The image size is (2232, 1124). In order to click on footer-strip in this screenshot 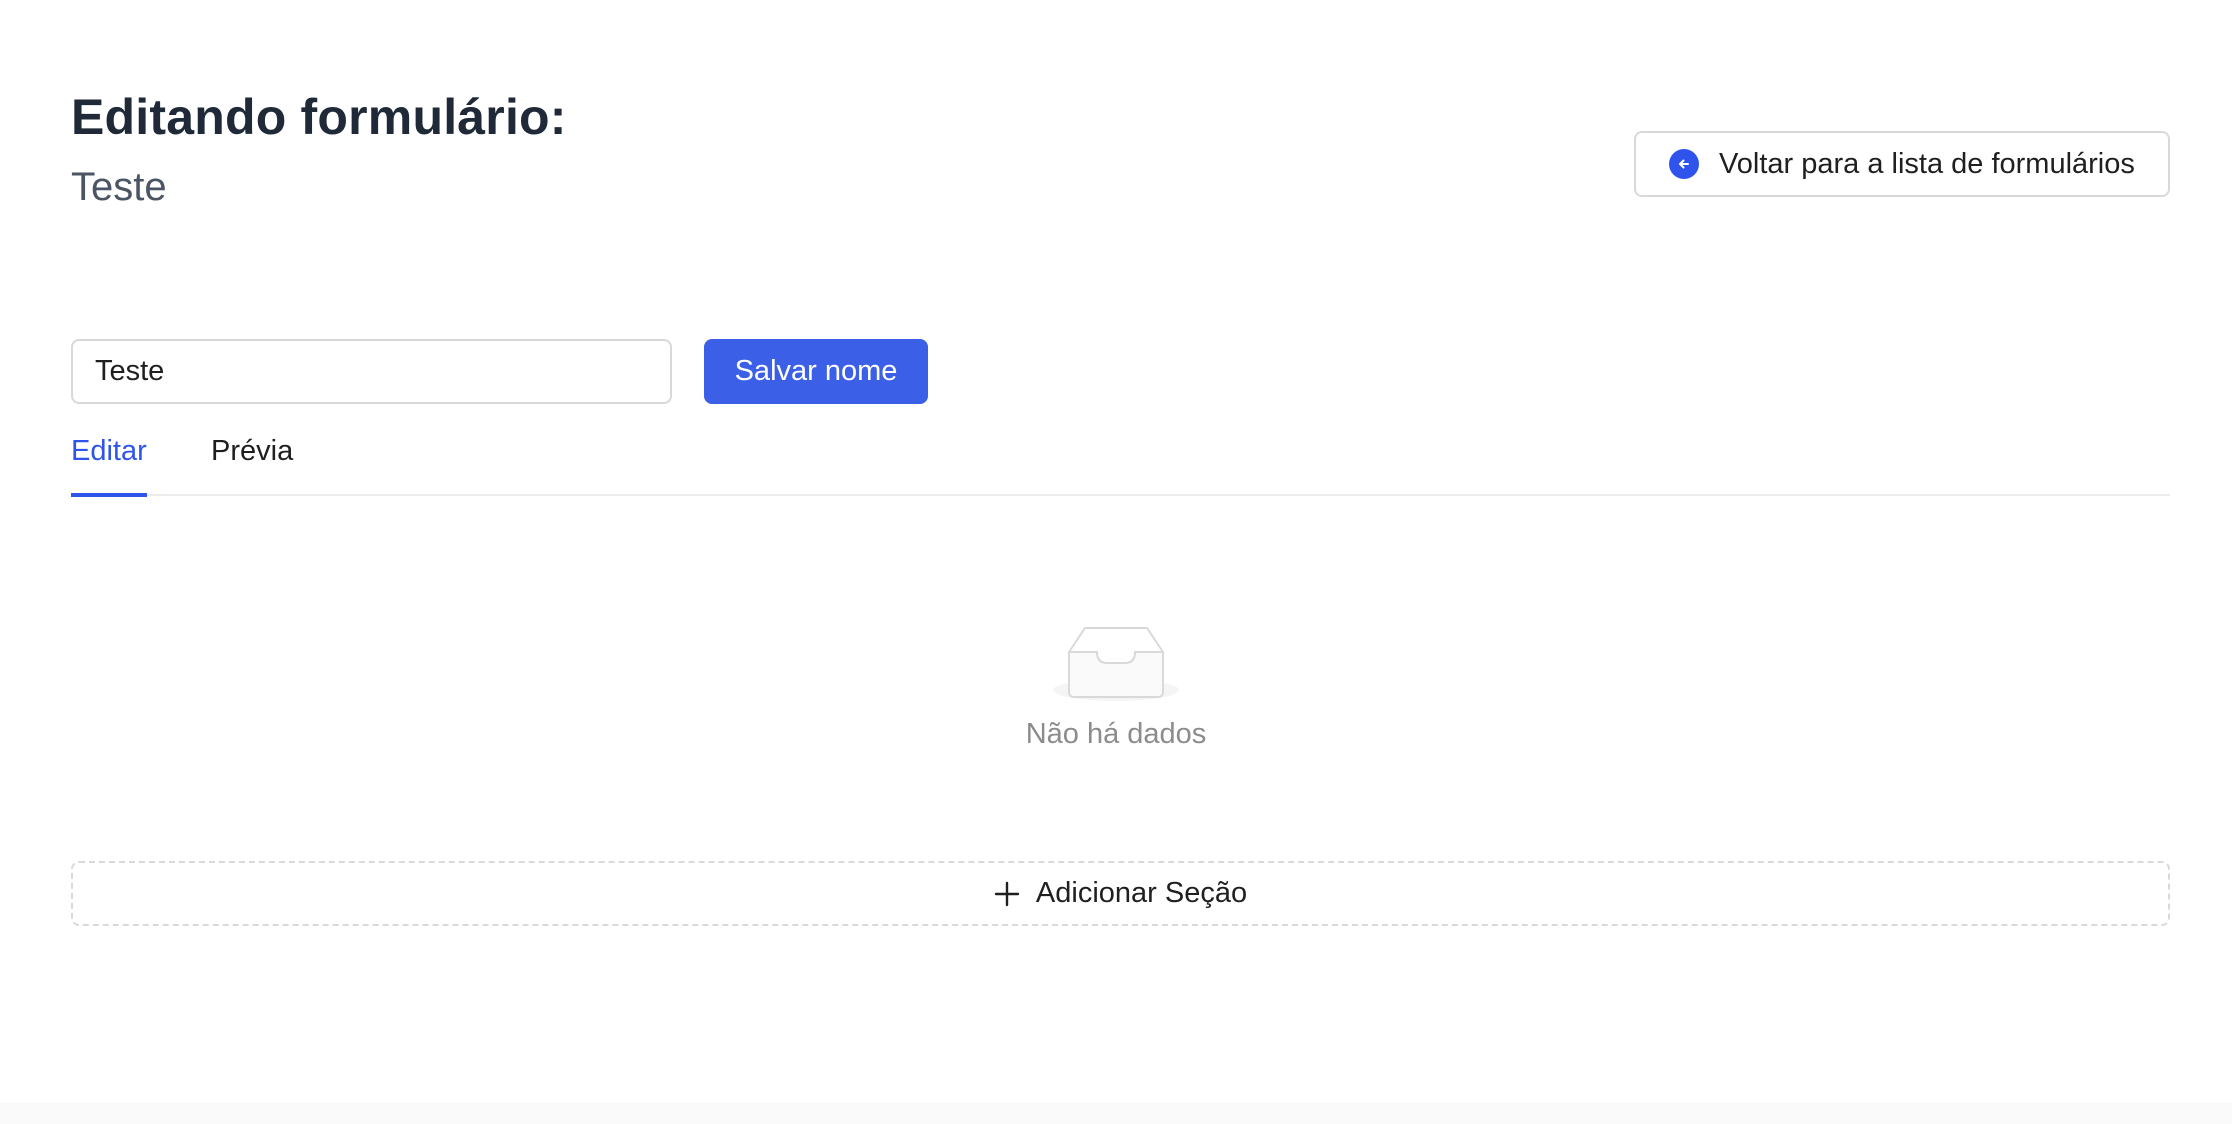, I will do `click(1116, 1113)`.